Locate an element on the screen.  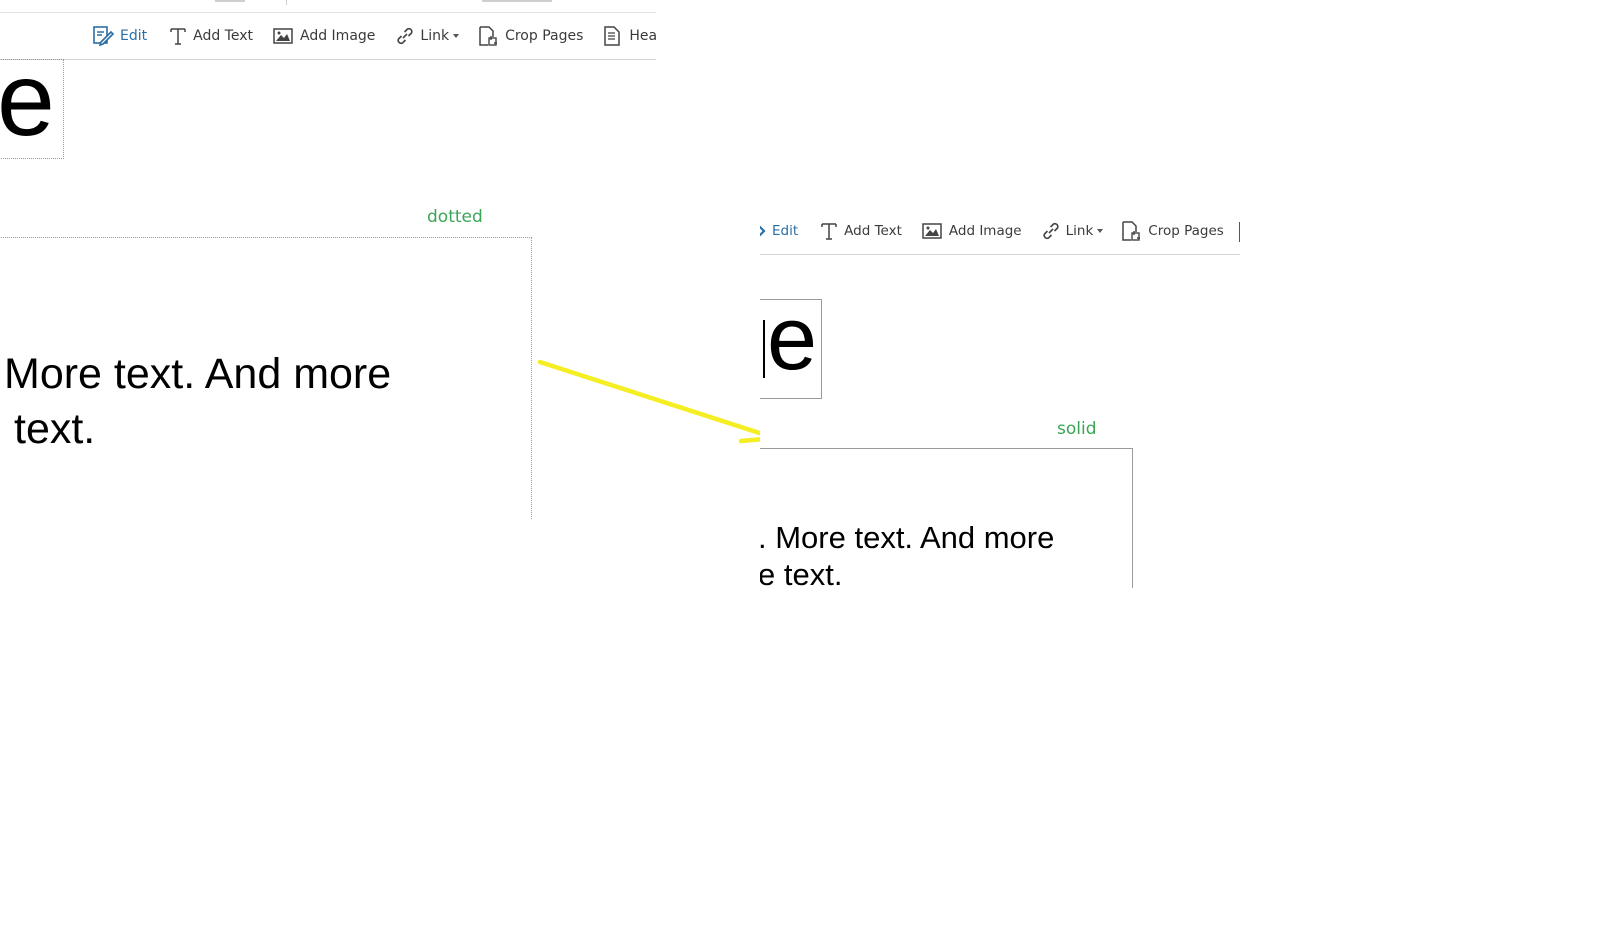
solid-label: solid is located at coordinates (1077, 429).